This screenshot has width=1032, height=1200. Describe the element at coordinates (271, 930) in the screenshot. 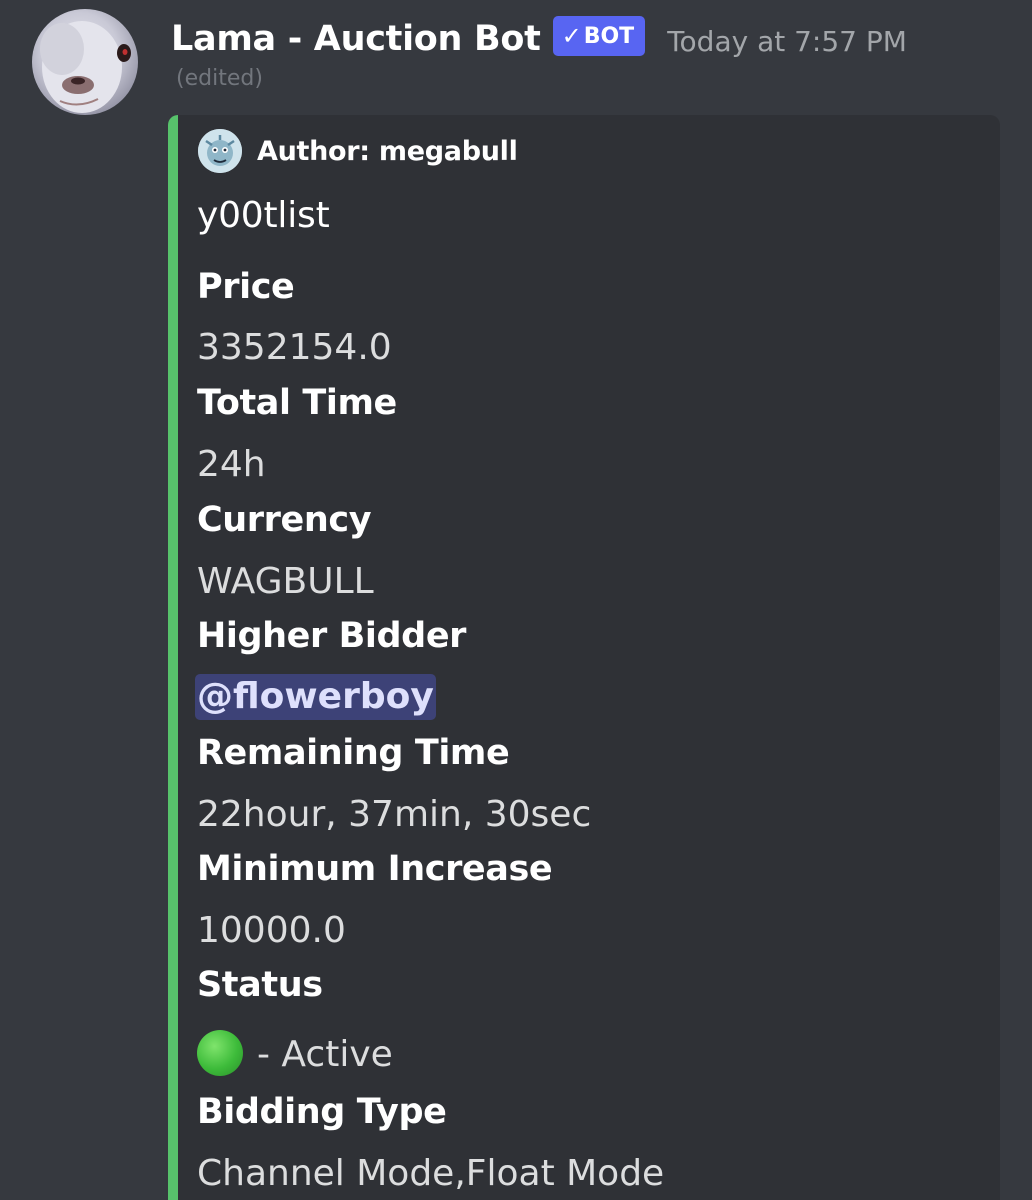

I see `field-value-minimum-increase: 10000.0` at that location.